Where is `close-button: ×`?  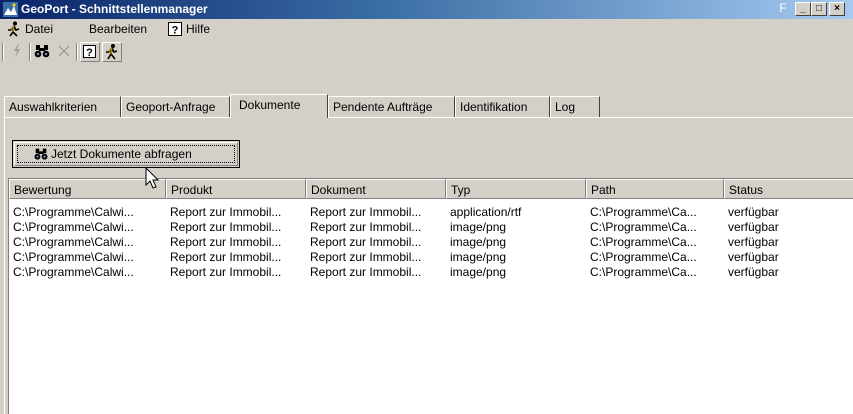 close-button: × is located at coordinates (837, 9).